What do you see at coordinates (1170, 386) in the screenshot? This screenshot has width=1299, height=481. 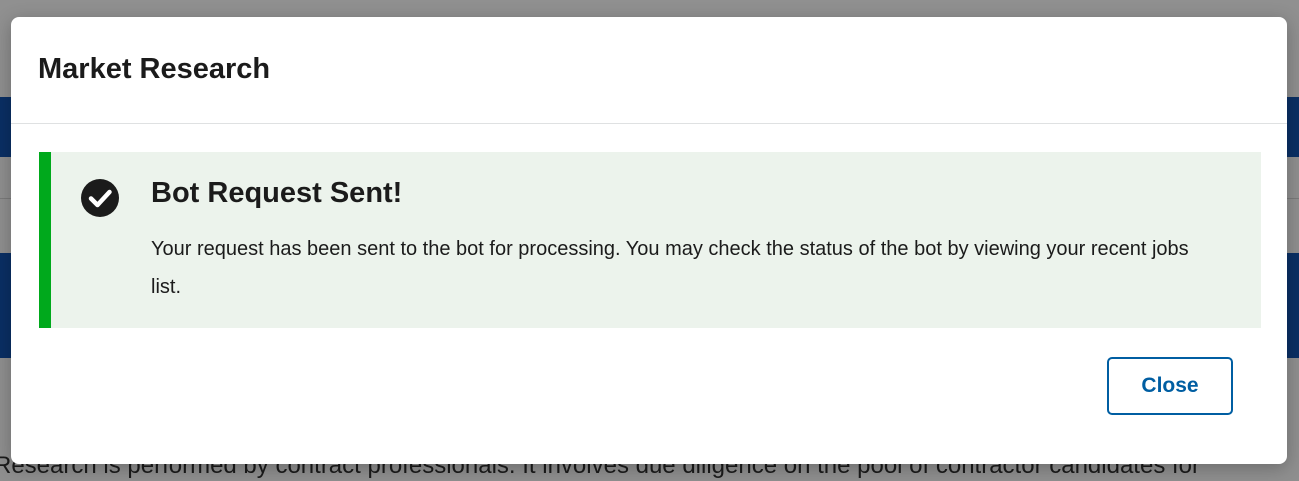 I see `close-button: Close` at bounding box center [1170, 386].